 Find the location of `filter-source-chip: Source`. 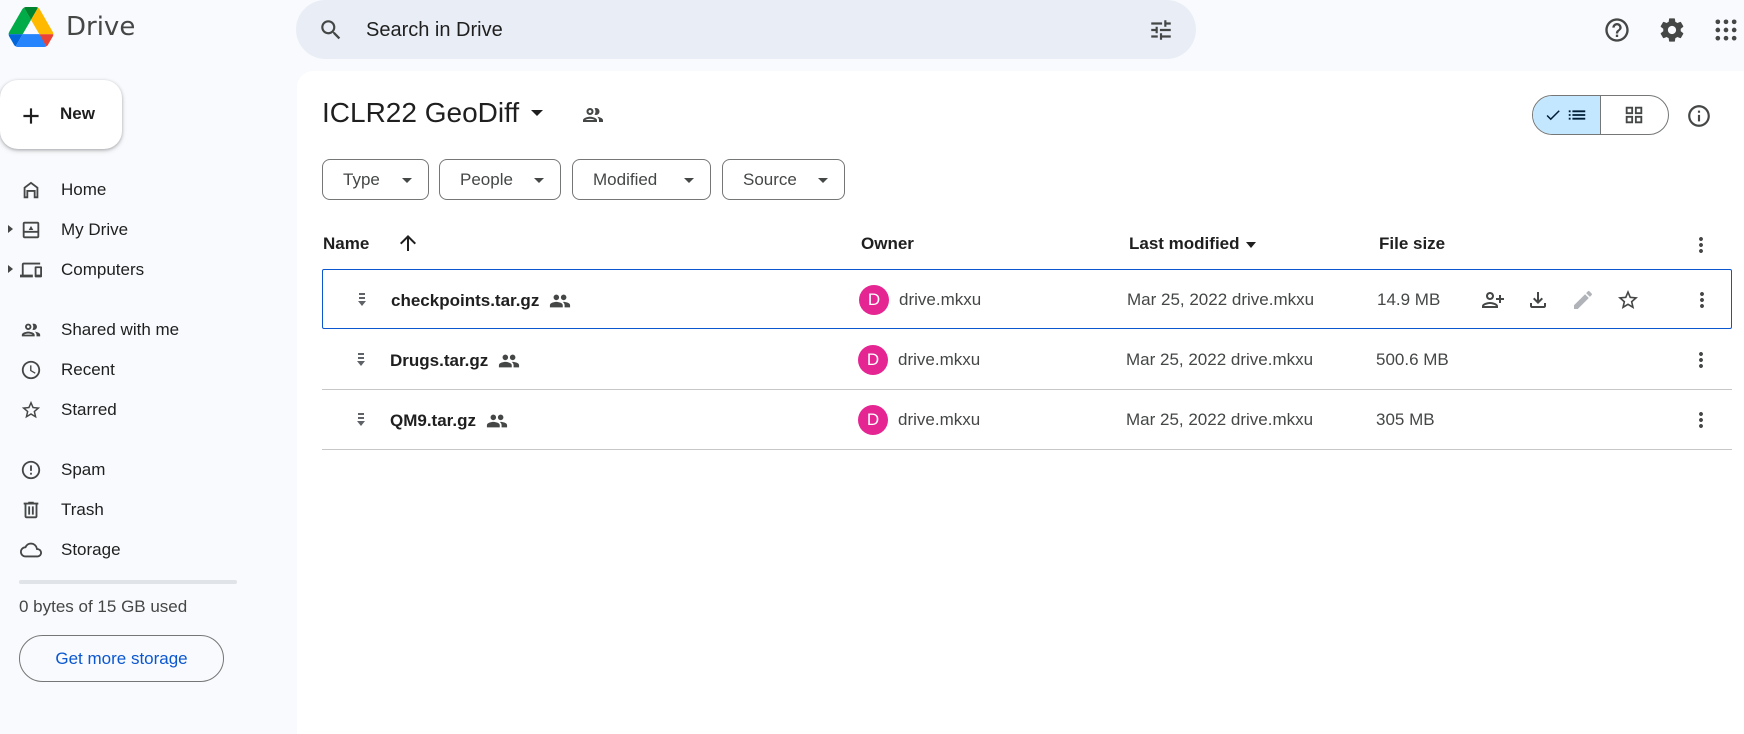

filter-source-chip: Source is located at coordinates (783, 179).